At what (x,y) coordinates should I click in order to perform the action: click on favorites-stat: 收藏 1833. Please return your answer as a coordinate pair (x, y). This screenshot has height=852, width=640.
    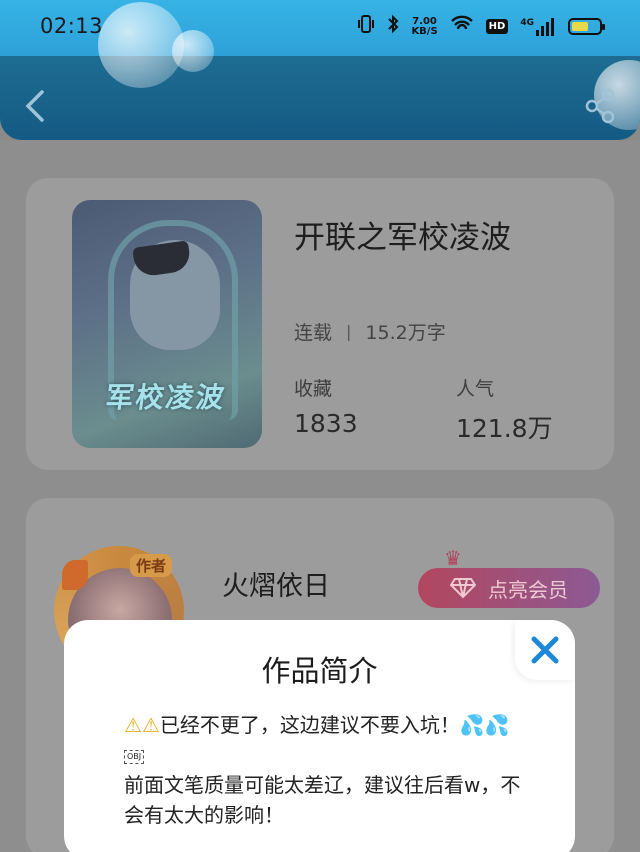
    Looking at the image, I should click on (326, 406).